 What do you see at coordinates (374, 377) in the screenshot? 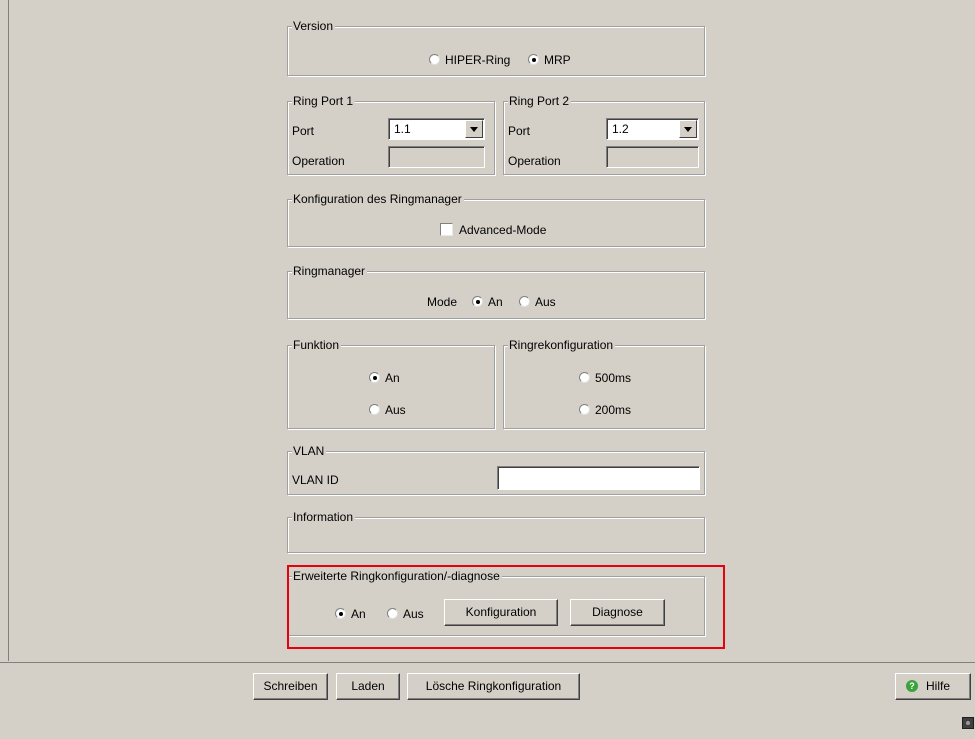
I see `funktion-an-radio` at bounding box center [374, 377].